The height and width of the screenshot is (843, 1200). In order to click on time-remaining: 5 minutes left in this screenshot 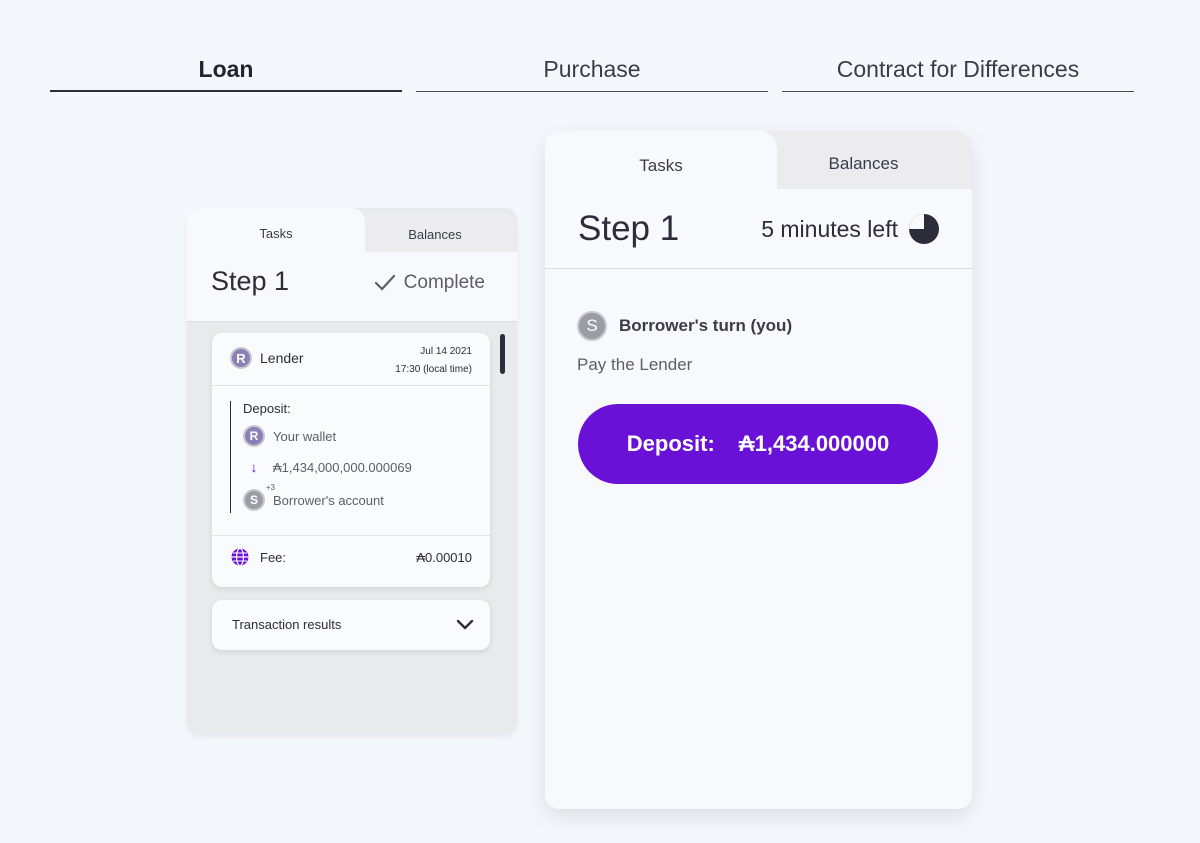, I will do `click(850, 229)`.